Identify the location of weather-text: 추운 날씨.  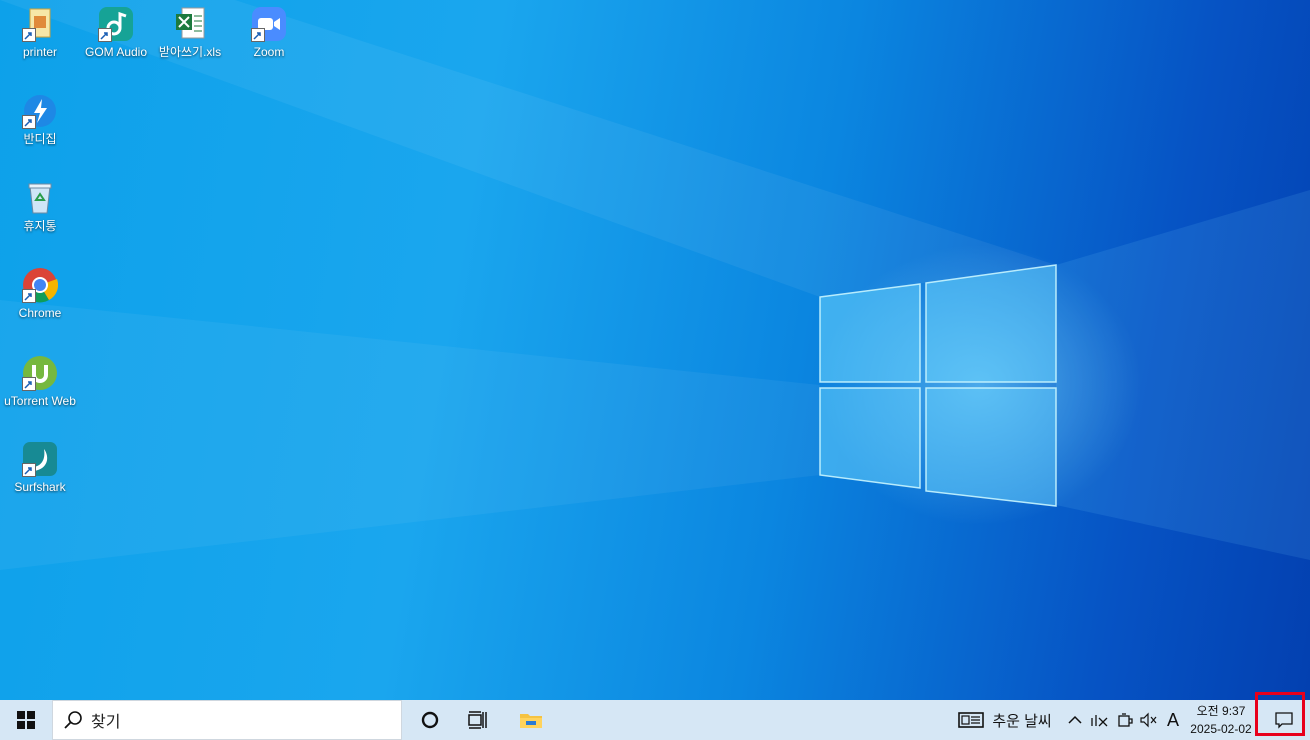
(1022, 721).